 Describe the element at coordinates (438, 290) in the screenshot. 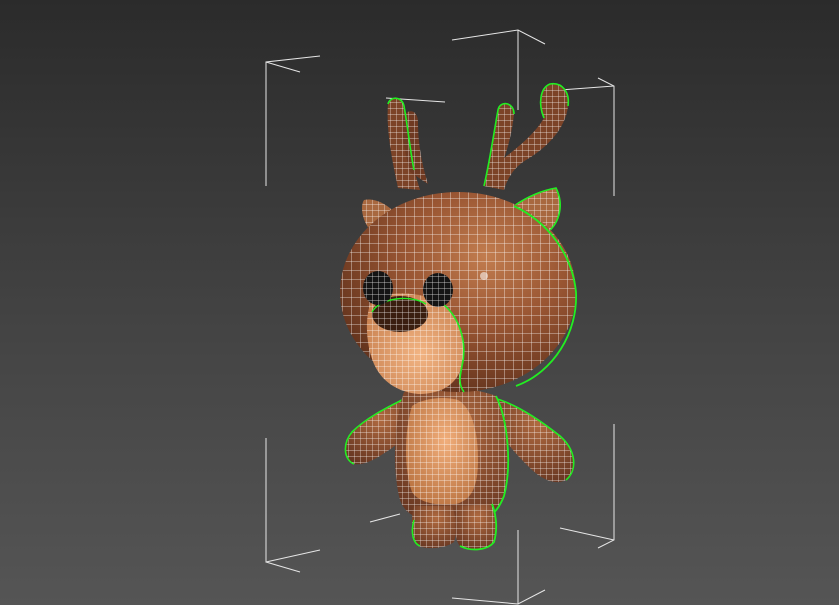

I see `right-eye` at that location.